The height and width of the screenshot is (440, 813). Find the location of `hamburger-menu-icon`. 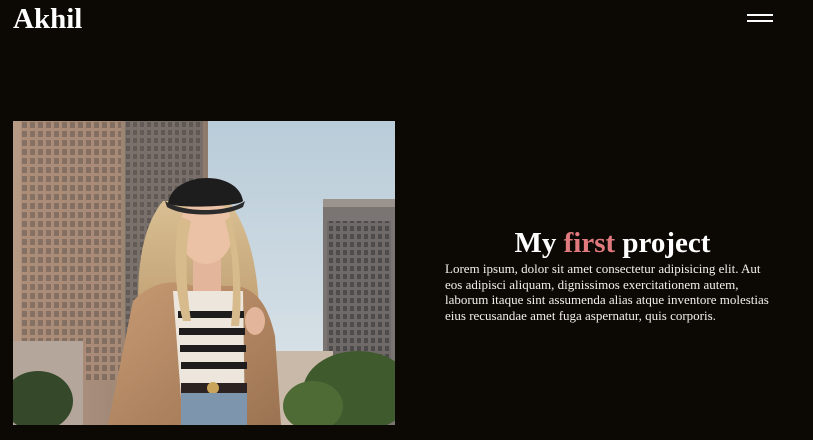

hamburger-menu-icon is located at coordinates (760, 18).